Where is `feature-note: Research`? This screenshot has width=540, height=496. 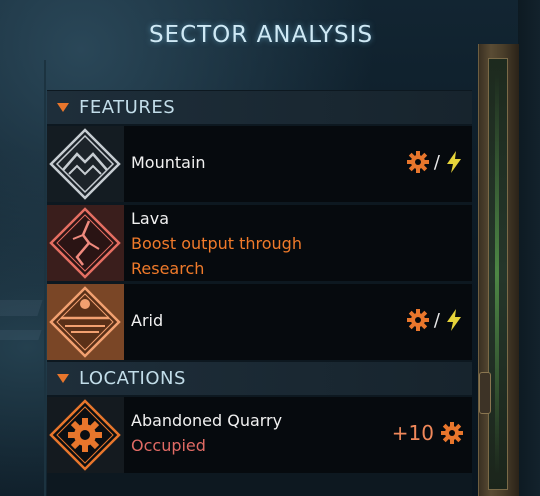 feature-note: Research is located at coordinates (168, 268).